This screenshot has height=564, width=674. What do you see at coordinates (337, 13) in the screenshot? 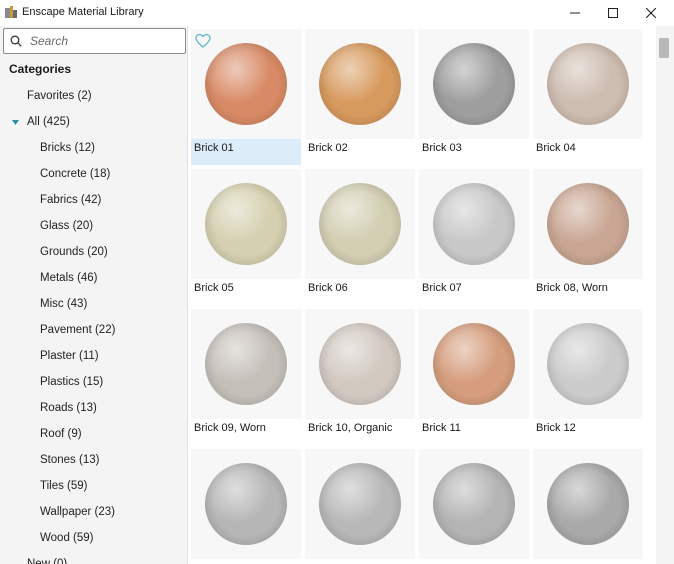
I see `title-bar: Enscape Material Library` at bounding box center [337, 13].